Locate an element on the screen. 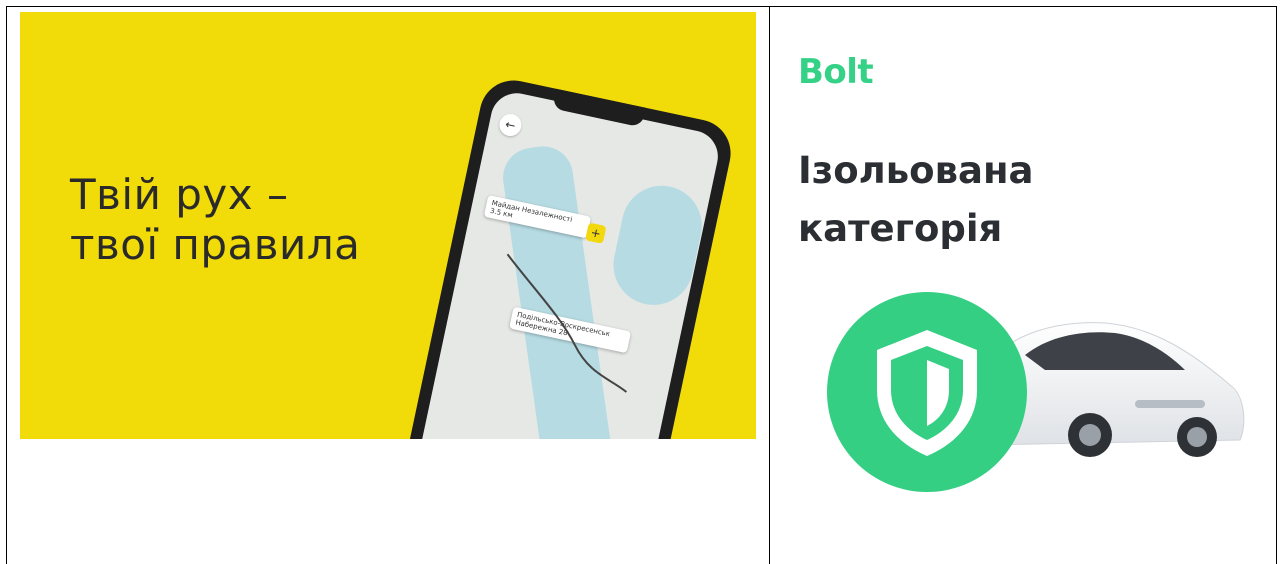 The width and height of the screenshot is (1283, 564). brand-logo: Bolt is located at coordinates (836, 72).